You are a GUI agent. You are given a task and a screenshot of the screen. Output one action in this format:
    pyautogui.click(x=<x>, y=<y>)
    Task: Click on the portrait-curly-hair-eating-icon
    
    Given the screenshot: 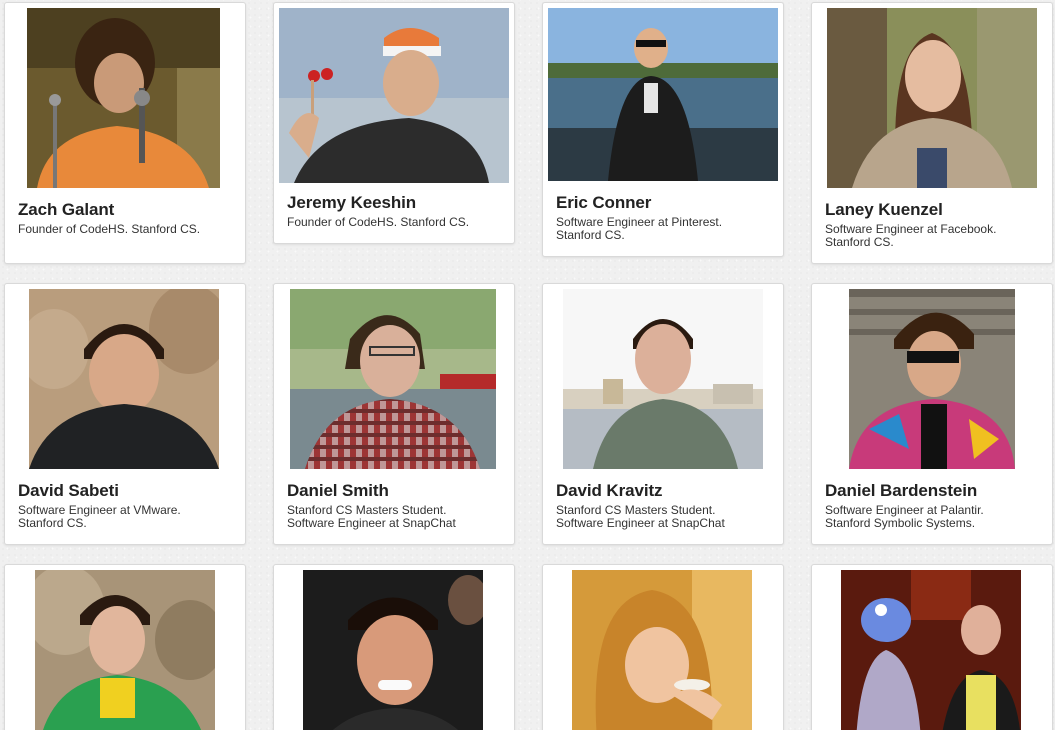 What is the action you would take?
    pyautogui.click(x=662, y=650)
    